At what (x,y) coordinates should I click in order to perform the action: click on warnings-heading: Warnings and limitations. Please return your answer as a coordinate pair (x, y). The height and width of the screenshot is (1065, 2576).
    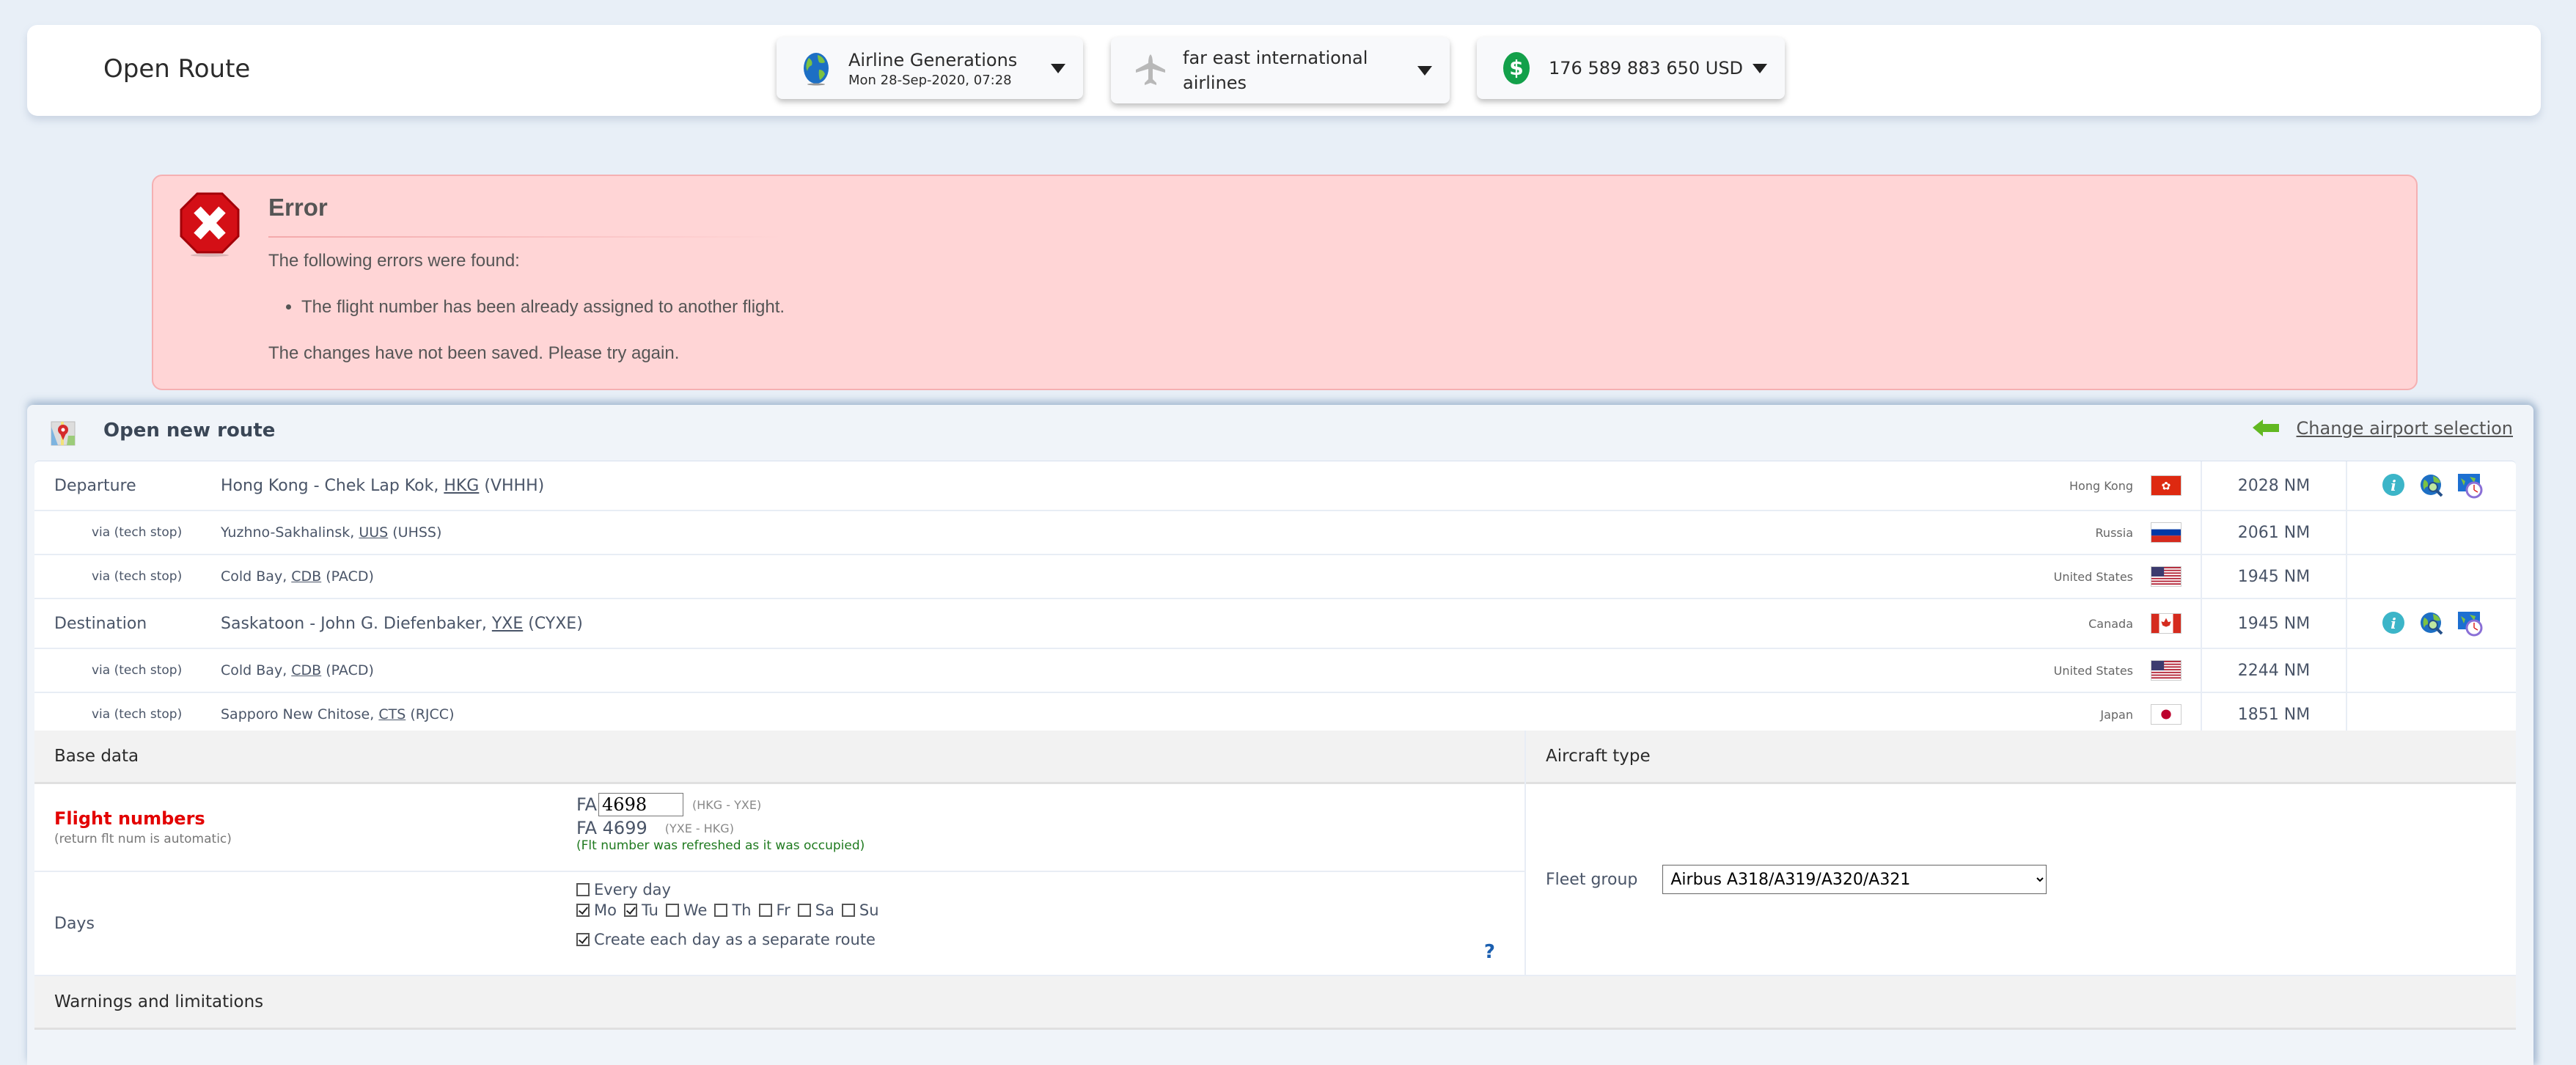
    Looking at the image, I should click on (1275, 1003).